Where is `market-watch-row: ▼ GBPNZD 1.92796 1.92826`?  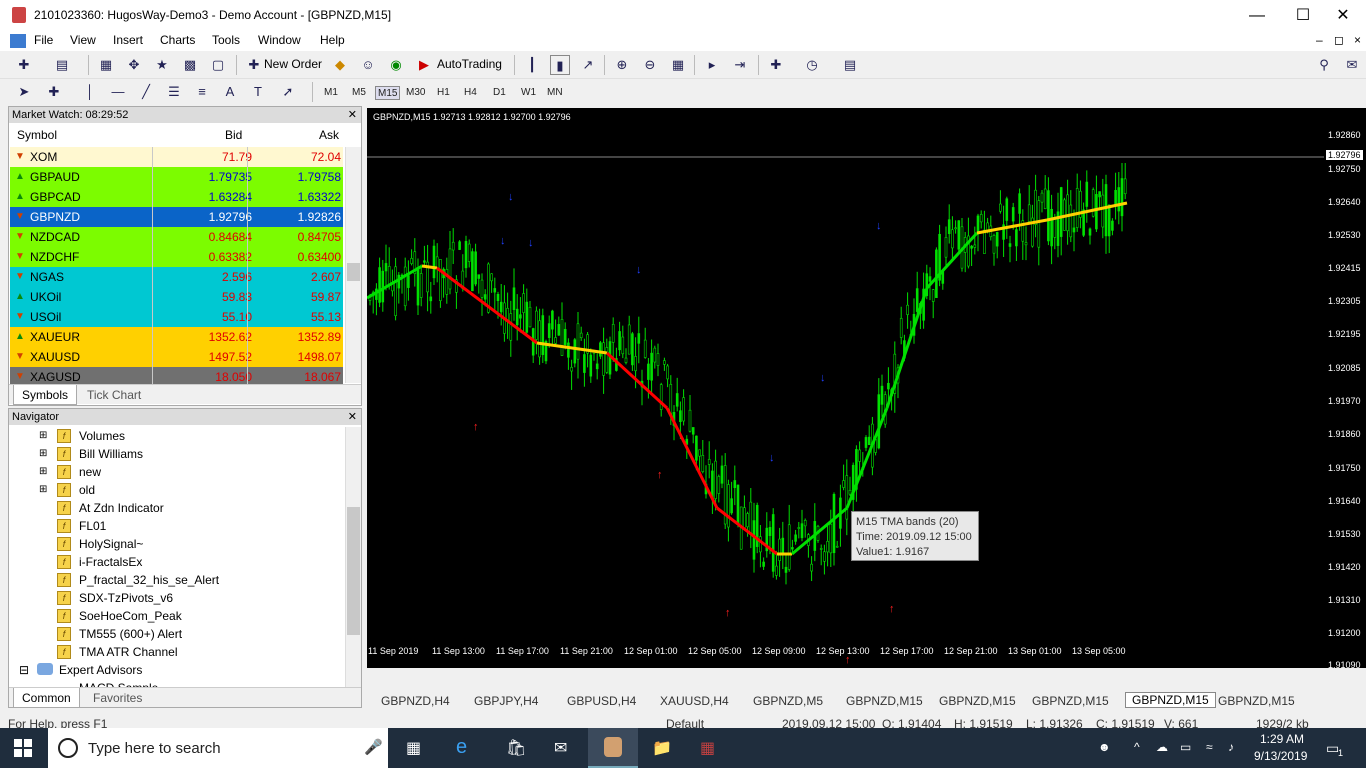
market-watch-row: ▼ GBPNZD 1.92796 1.92826 is located at coordinates (176, 217).